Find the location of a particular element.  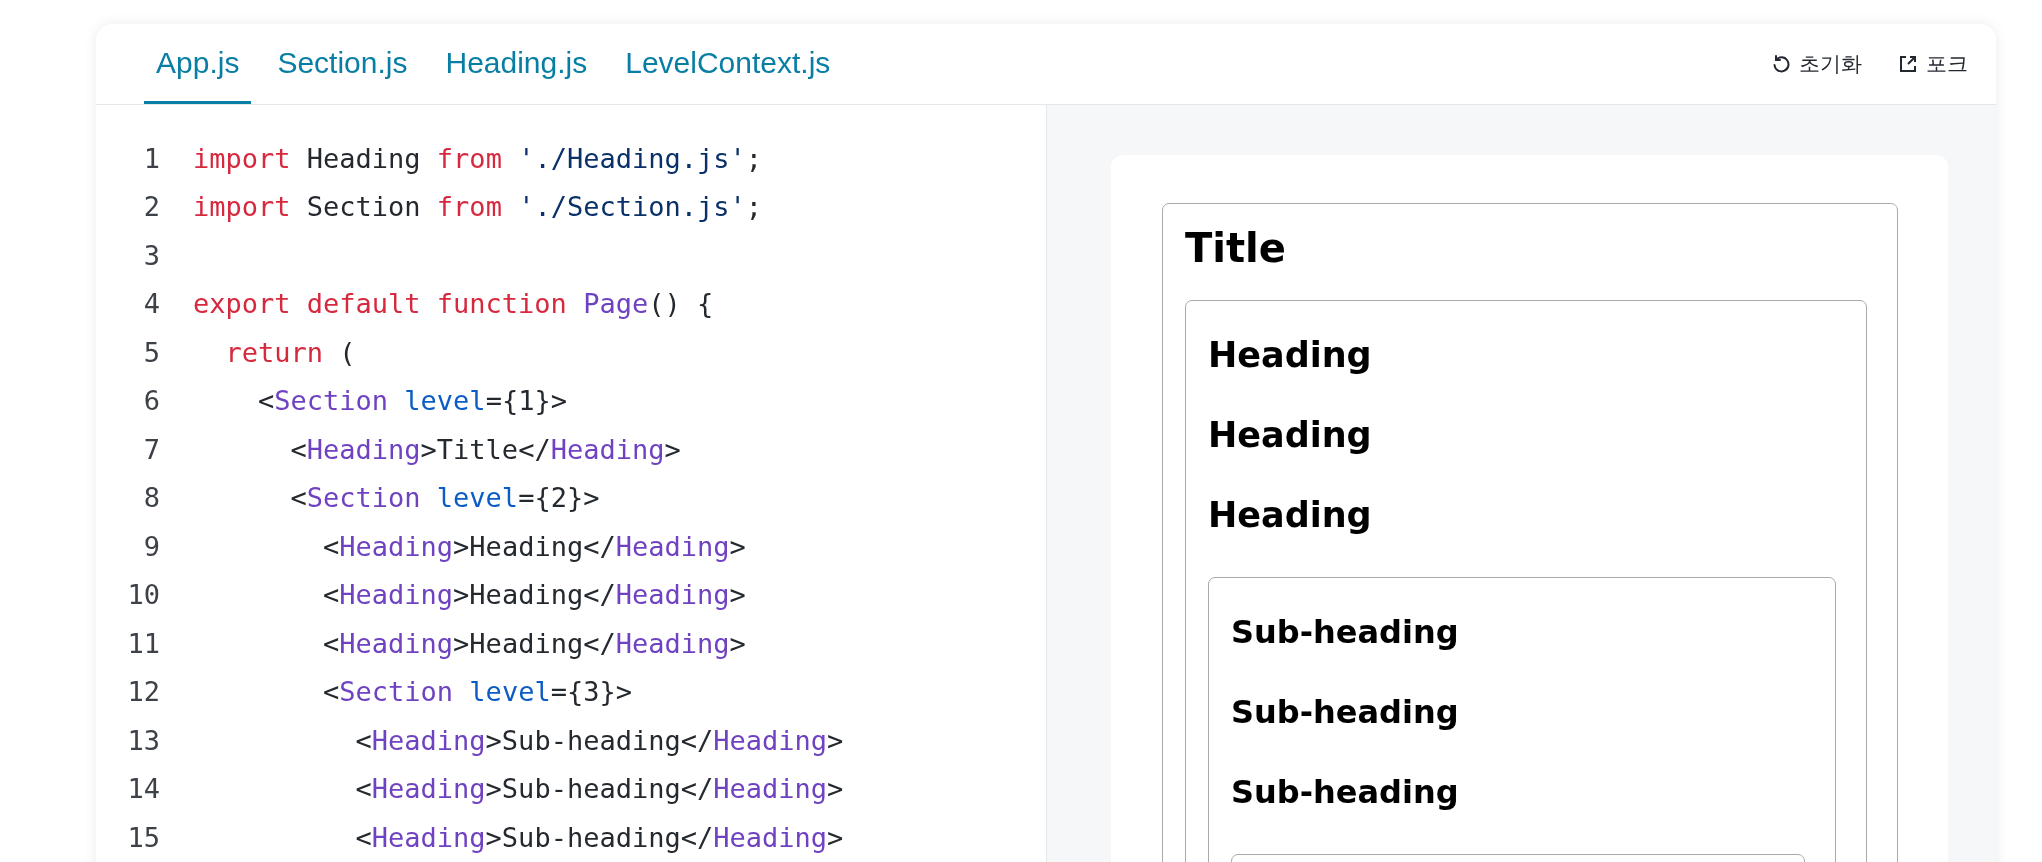

line-number: 15 is located at coordinates (143, 837).